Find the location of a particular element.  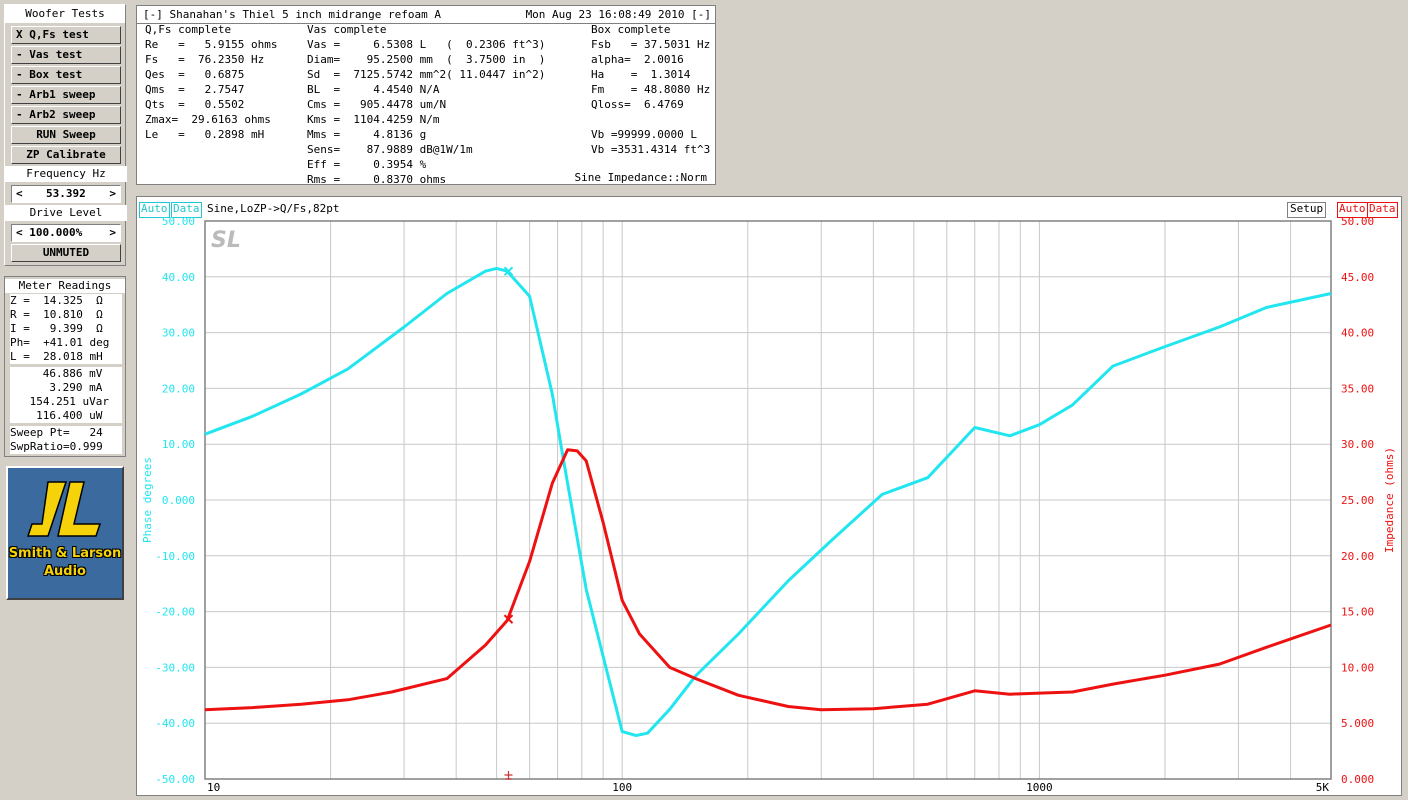

right-axis-tick-label: 25.00 is located at coordinates (1357, 500).